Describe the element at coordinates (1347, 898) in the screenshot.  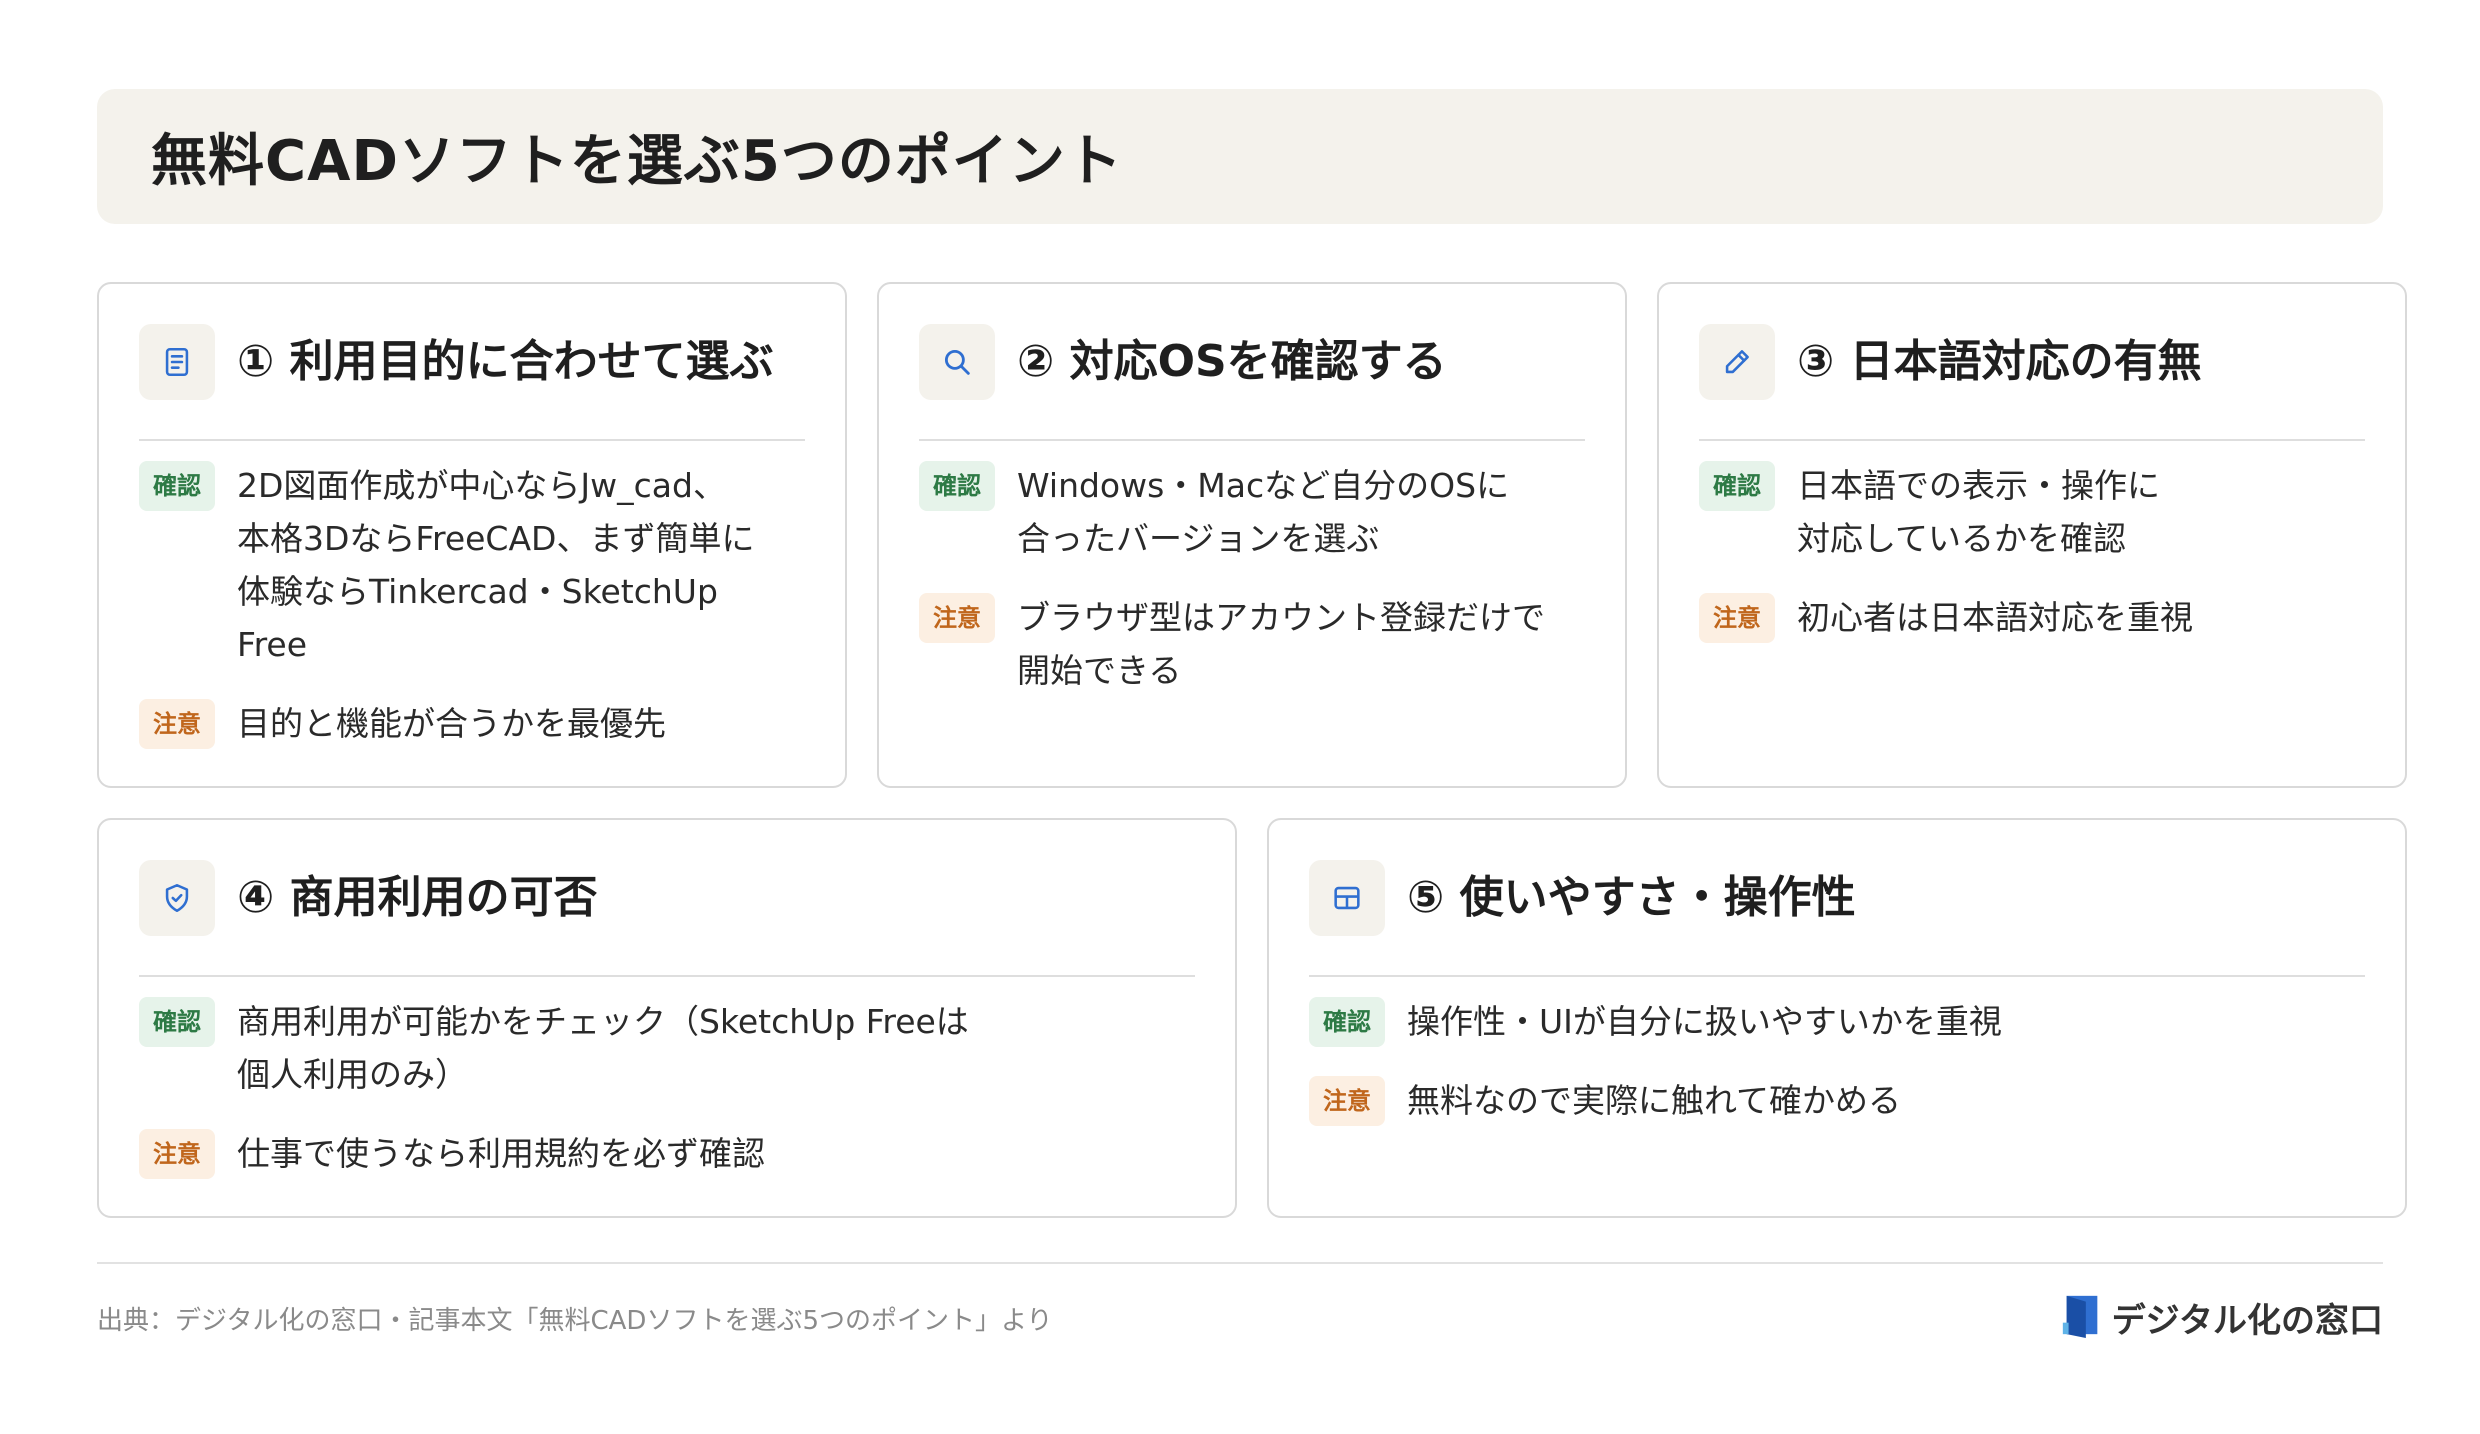
I see `layout-grid-icon` at that location.